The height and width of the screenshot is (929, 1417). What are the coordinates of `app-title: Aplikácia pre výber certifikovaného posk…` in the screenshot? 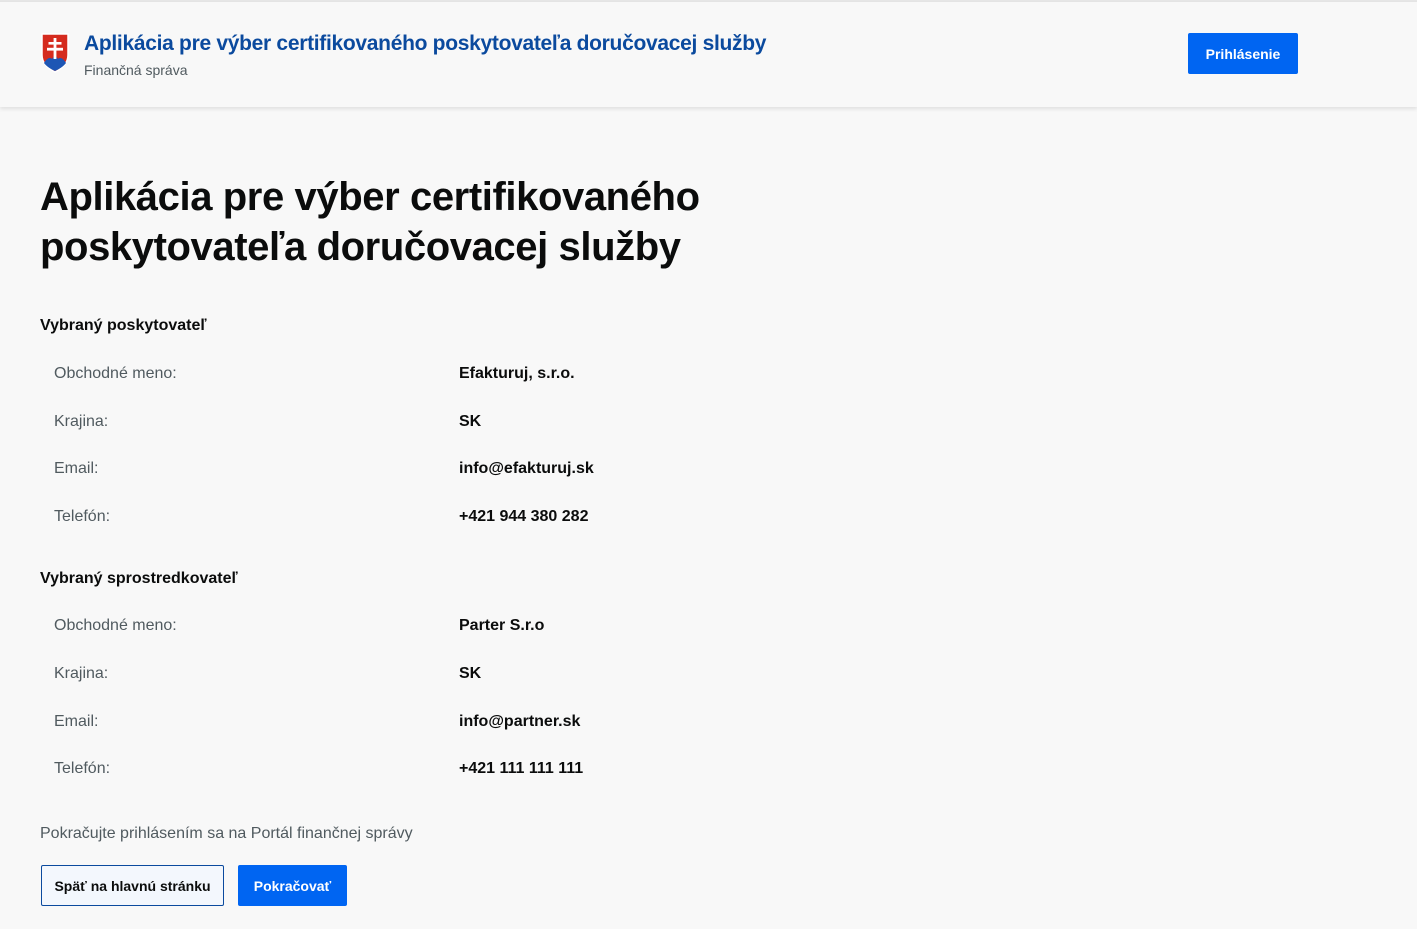 It's located at (425, 44).